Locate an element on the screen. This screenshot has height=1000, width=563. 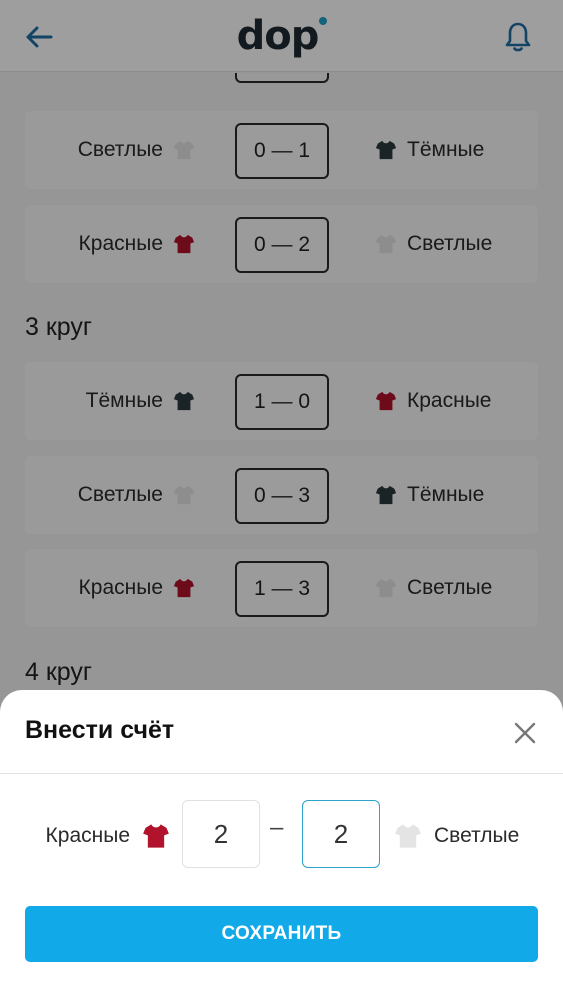
sheet-title: Внести счёт is located at coordinates (100, 730).